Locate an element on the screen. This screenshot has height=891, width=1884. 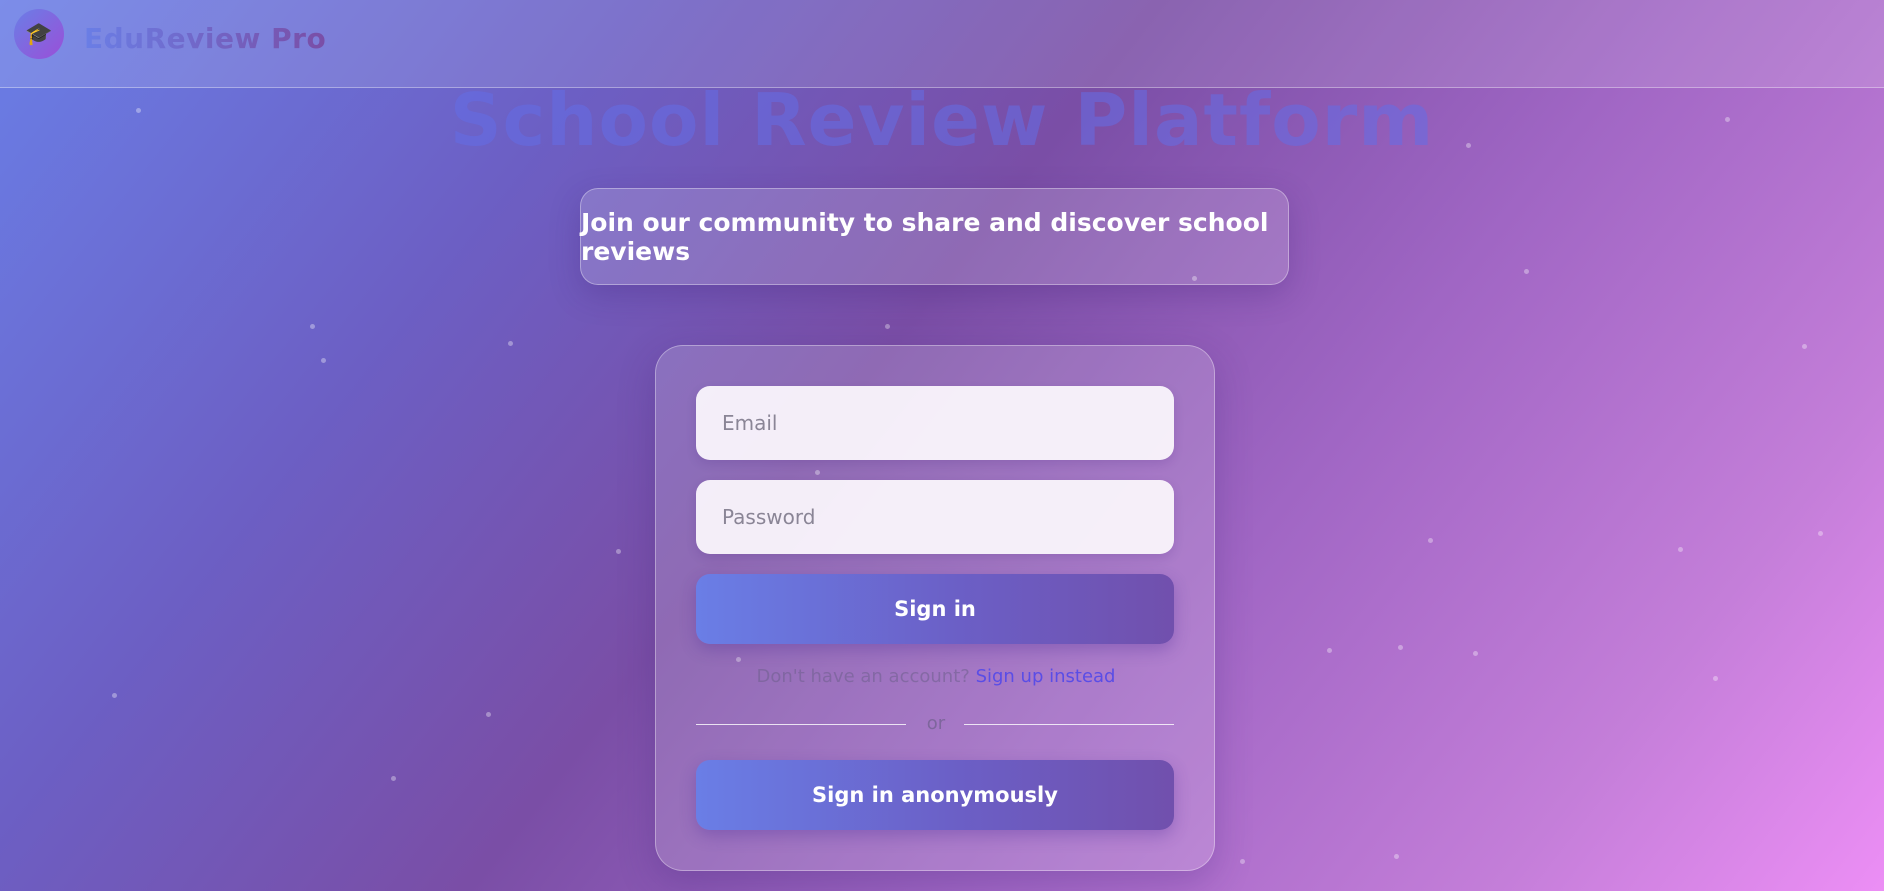
sign-in-anonymously-button: Sign in anonymously is located at coordinates (935, 795).